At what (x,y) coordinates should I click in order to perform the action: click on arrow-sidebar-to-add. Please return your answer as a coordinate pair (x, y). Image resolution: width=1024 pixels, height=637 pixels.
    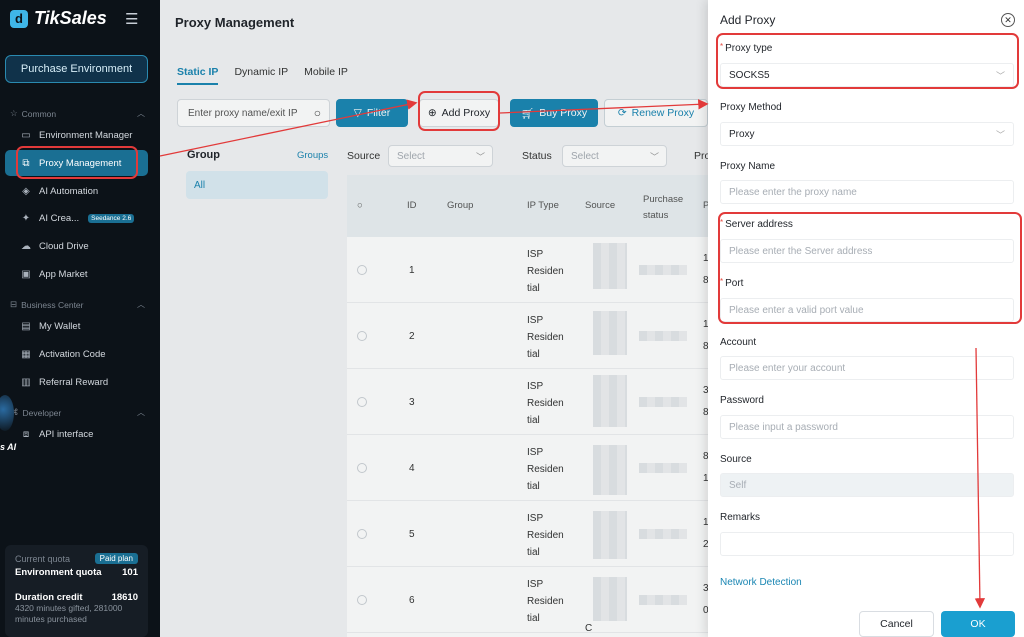
    Looking at the image, I should click on (288, 128).